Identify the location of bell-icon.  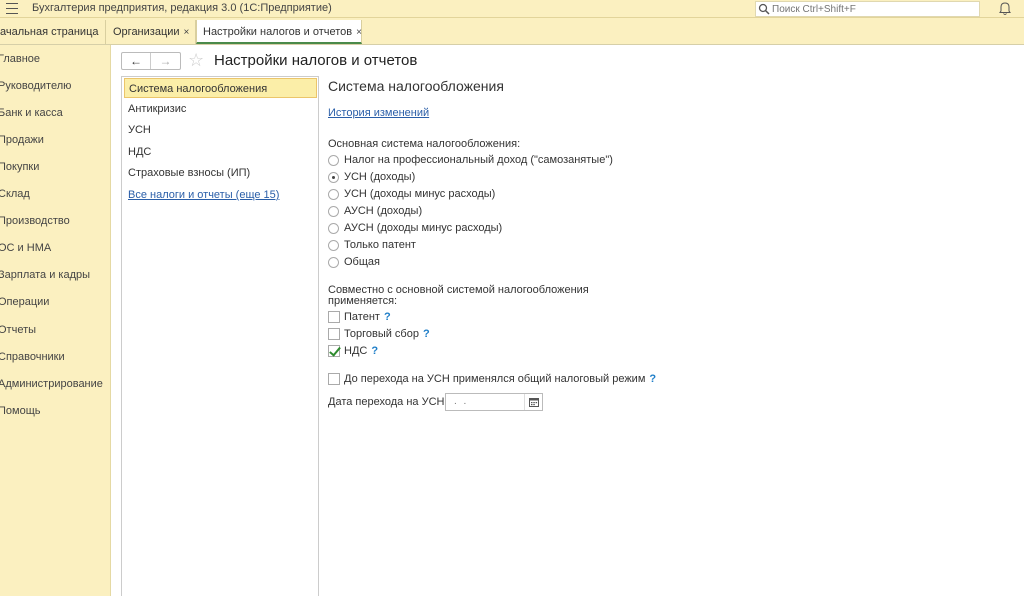
(1005, 8).